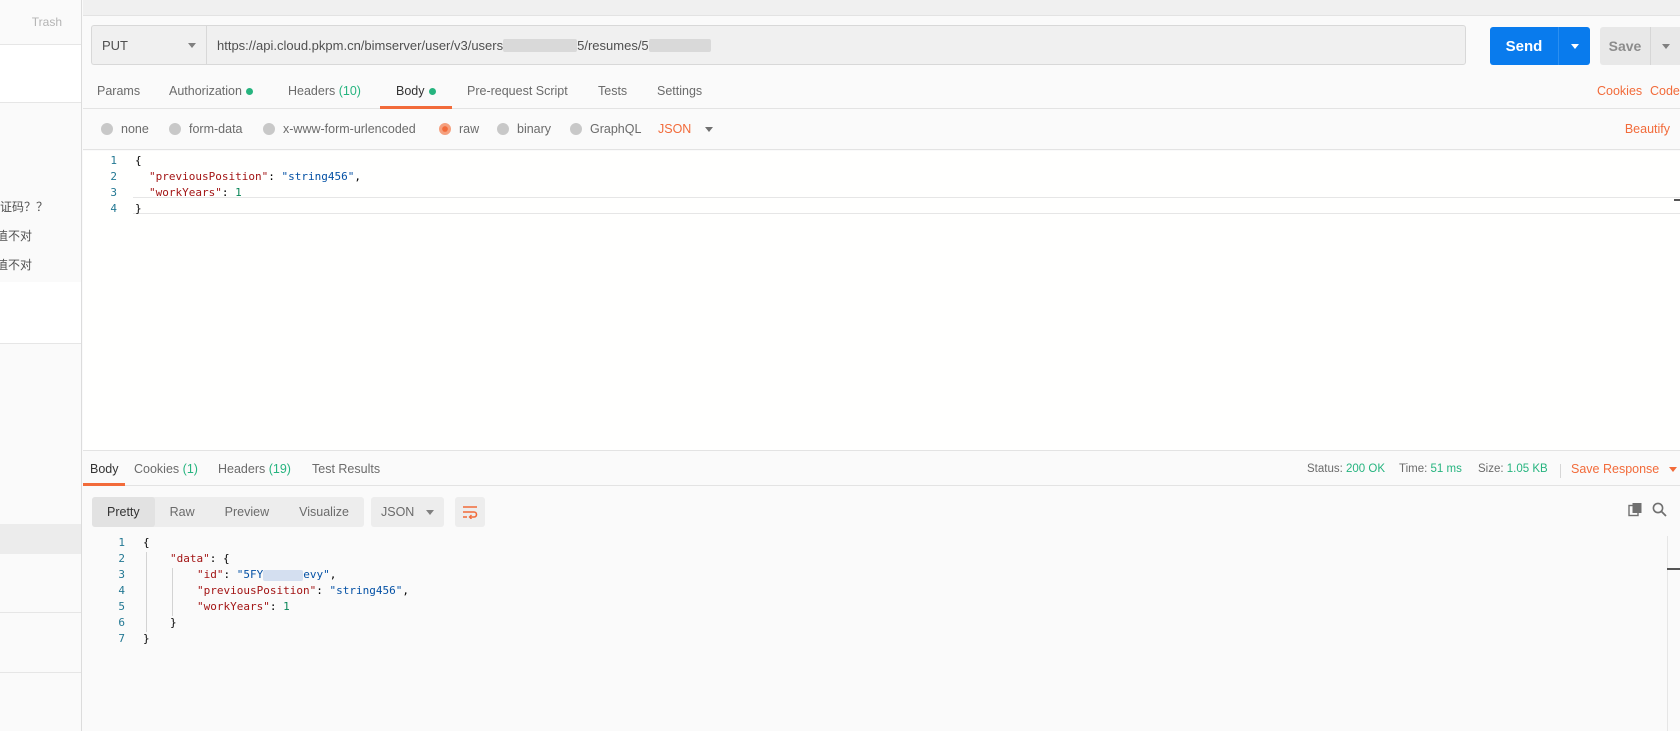 The image size is (1680, 731). I want to click on radio-label: none, so click(135, 129).